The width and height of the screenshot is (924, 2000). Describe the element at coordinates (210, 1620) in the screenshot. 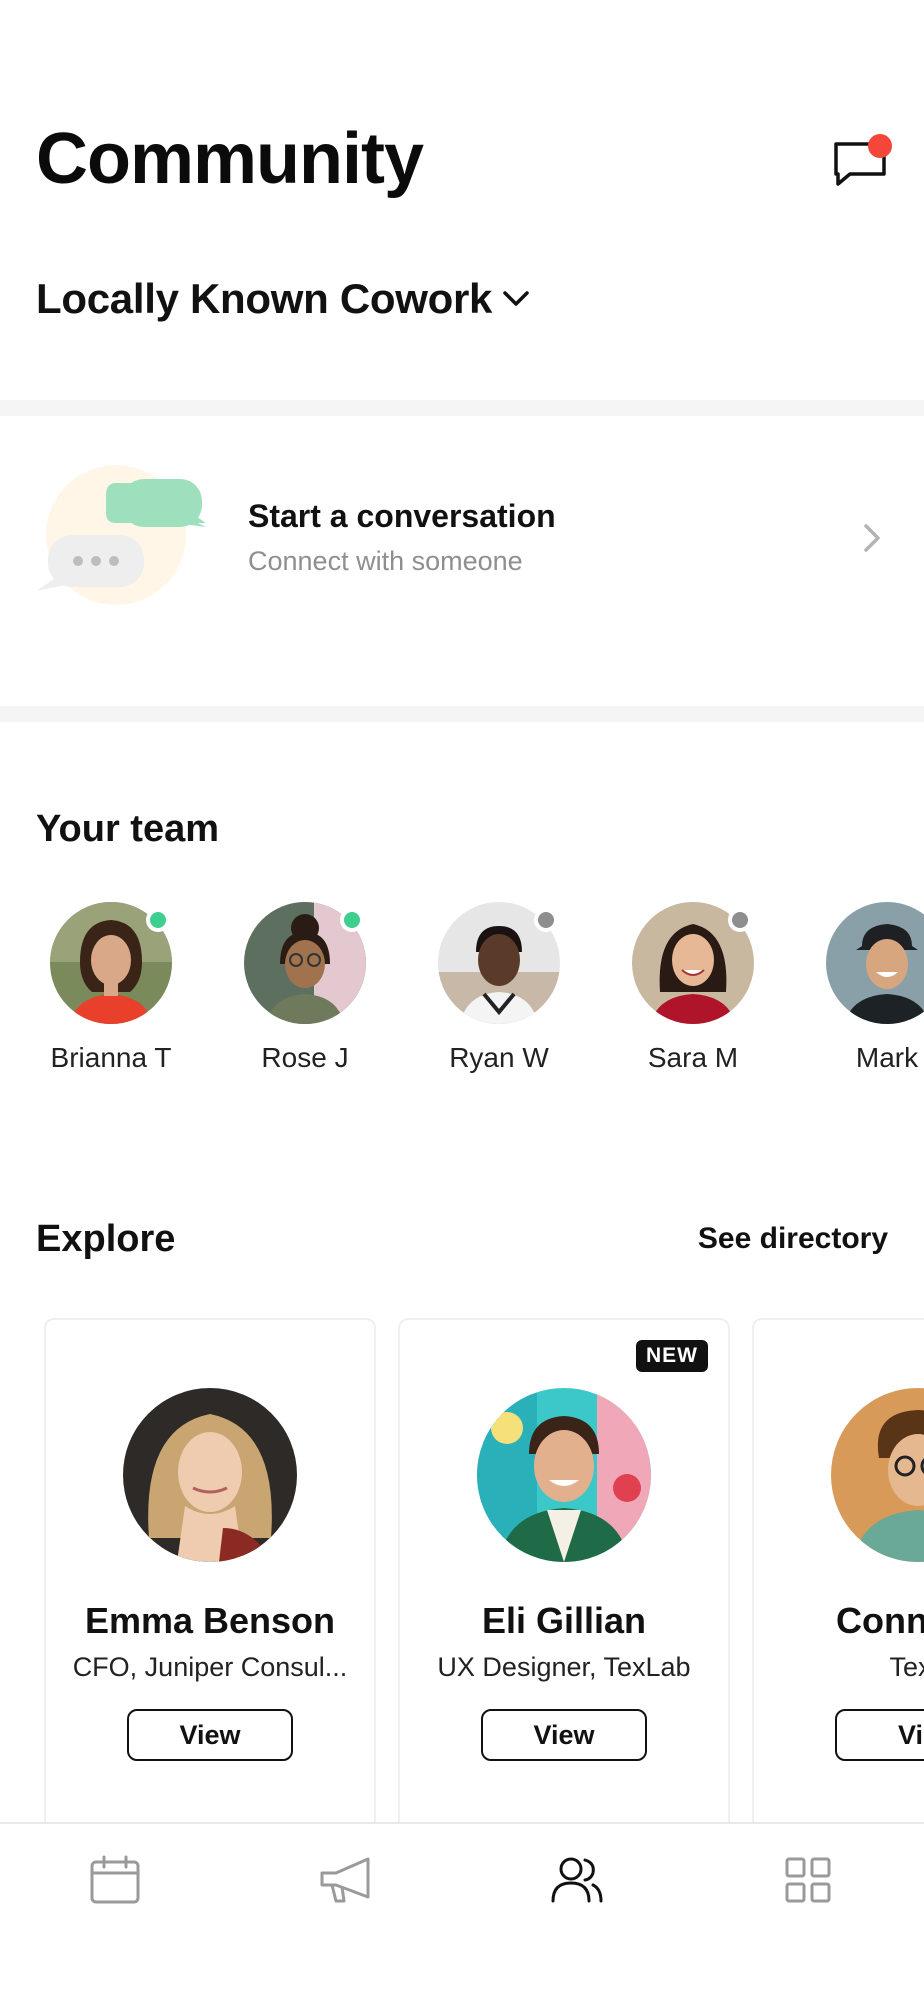

I see `card-name: Emma Benson` at that location.